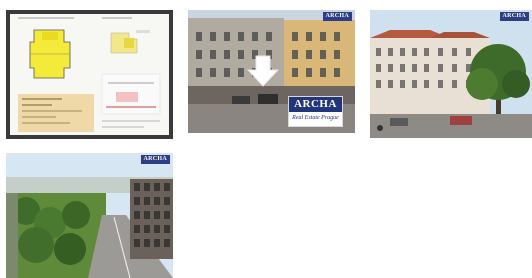  I want to click on gallery-thumbnail-street: ARCHA, so click(451, 74).